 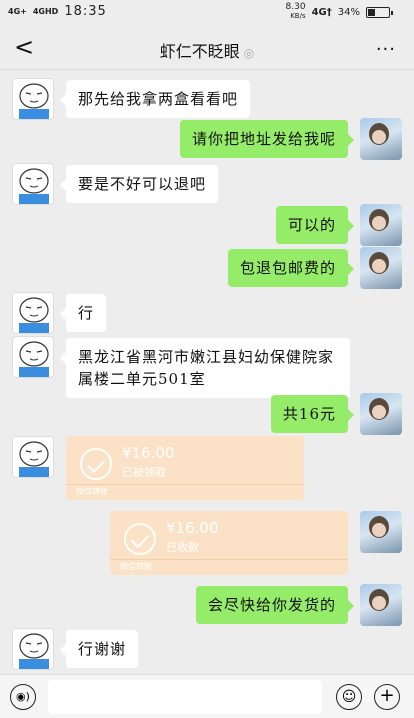 What do you see at coordinates (275, 605) in the screenshot?
I see `message-bubble: 会尽快给你发货的` at bounding box center [275, 605].